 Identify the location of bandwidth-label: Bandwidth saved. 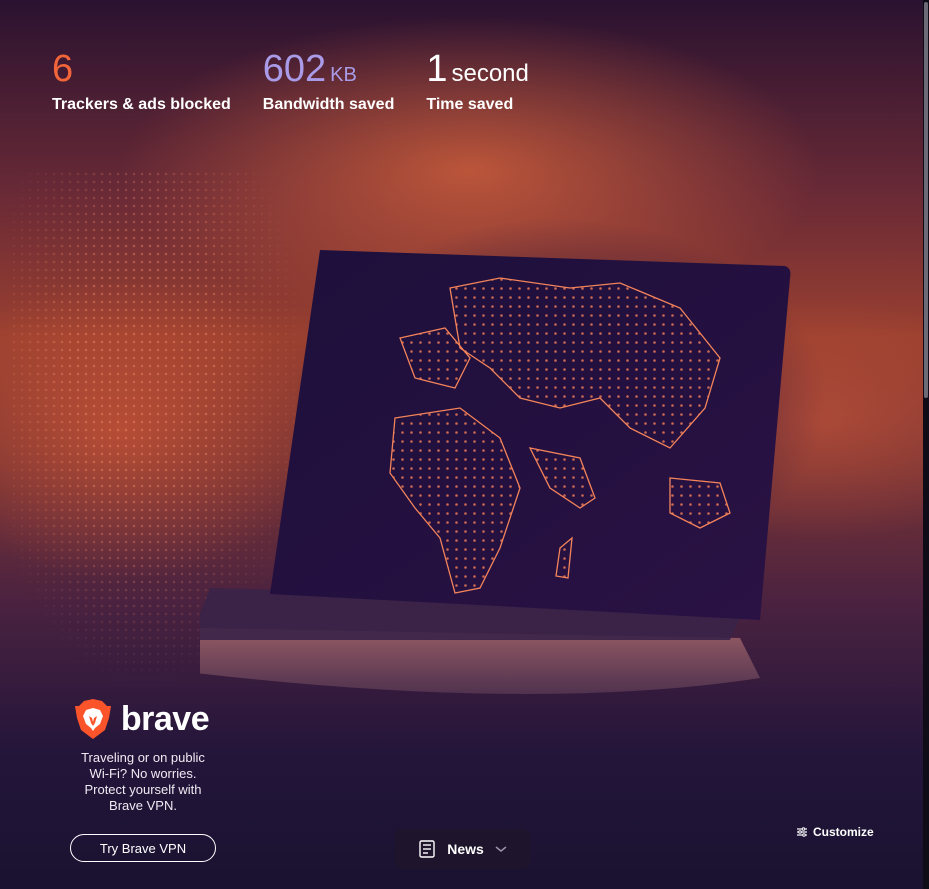
(328, 104).